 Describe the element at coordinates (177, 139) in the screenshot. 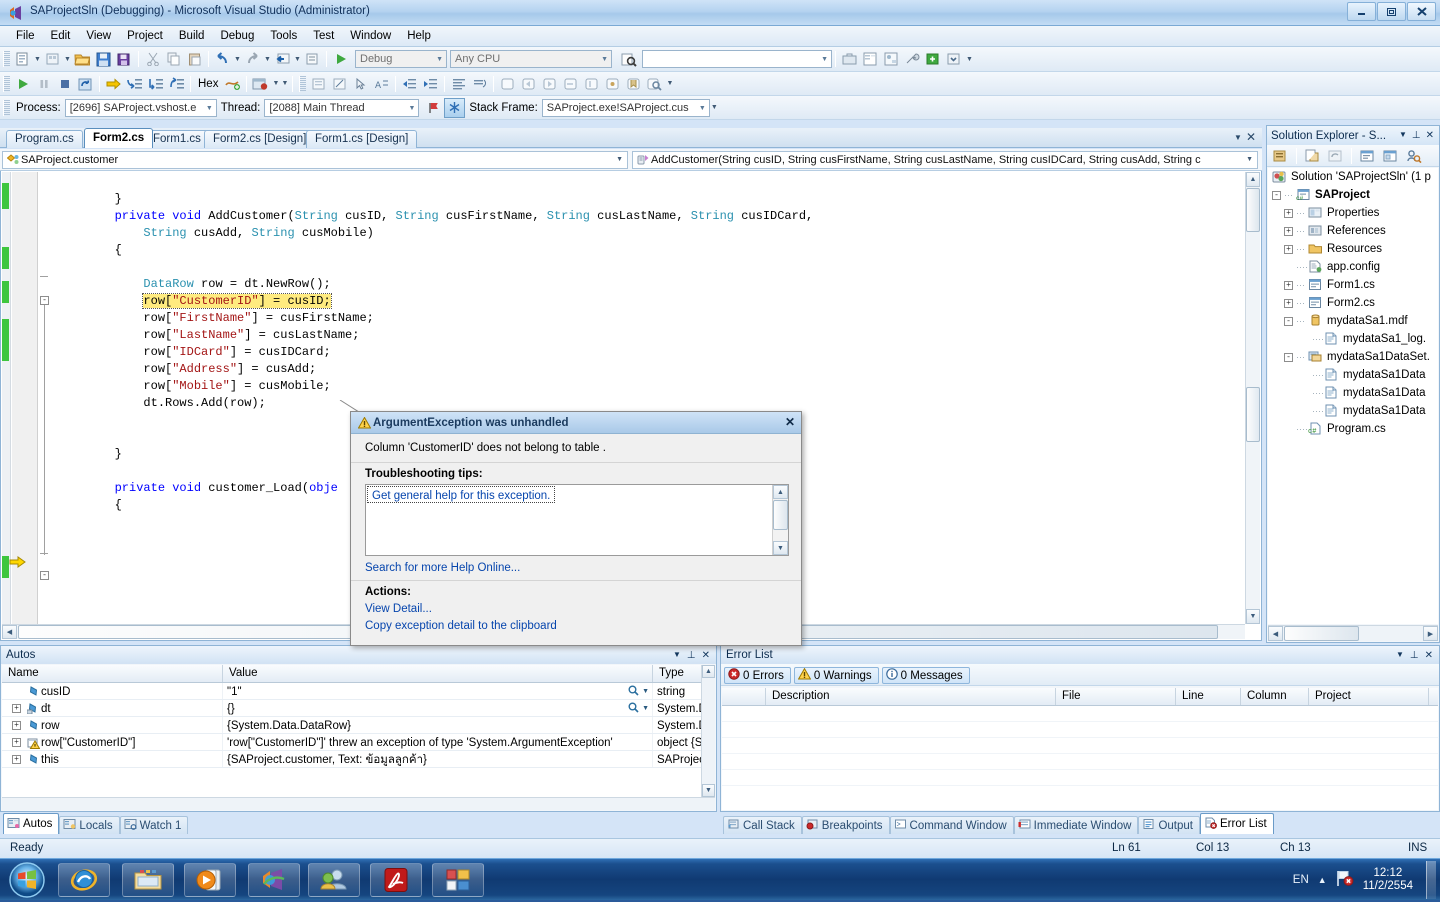

I see `tab-form1-cs: Form1.cs` at that location.